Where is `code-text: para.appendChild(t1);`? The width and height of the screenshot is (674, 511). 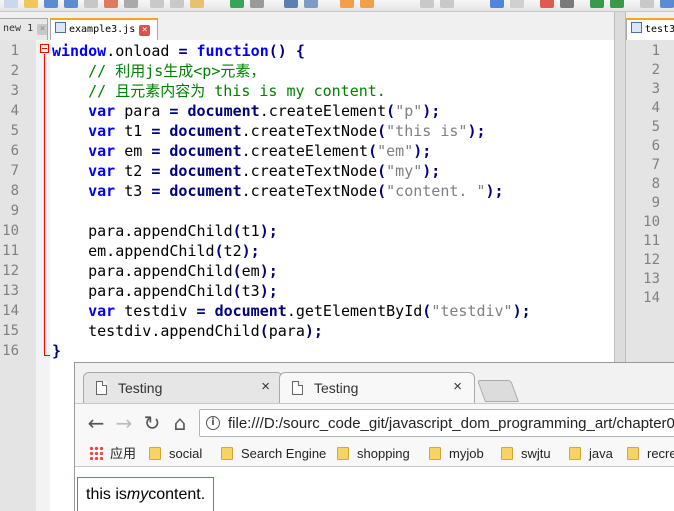 code-text: para.appendChild(t1); is located at coordinates (165, 231).